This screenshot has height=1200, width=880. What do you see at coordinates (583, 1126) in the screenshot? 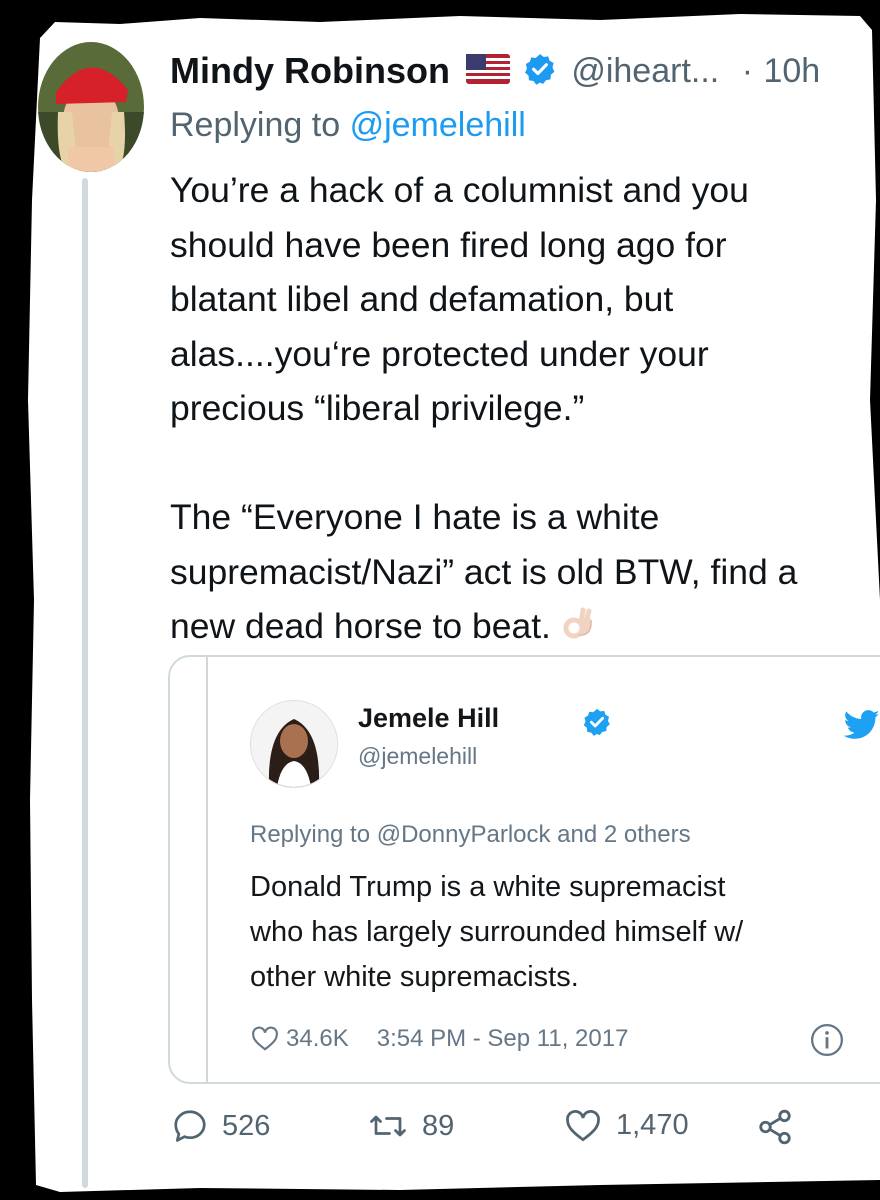
I see `heart-icon` at bounding box center [583, 1126].